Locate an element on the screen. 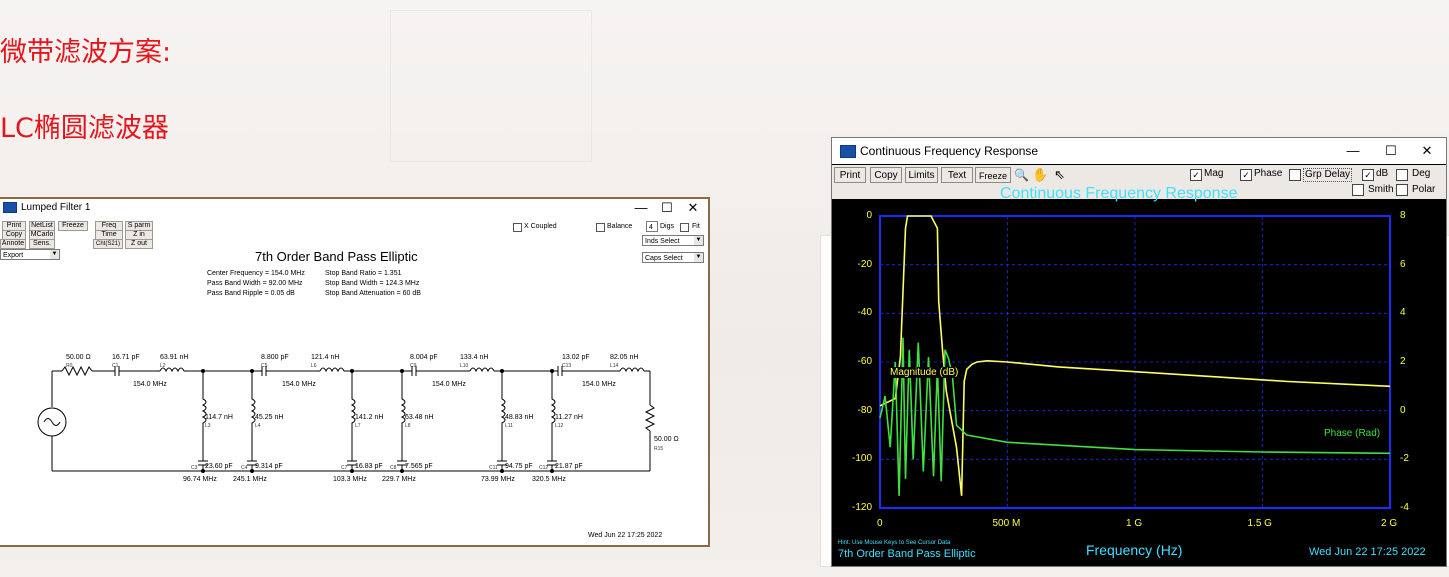 The image size is (1449, 577). res3-label: 154.0 MHz is located at coordinates (449, 384).